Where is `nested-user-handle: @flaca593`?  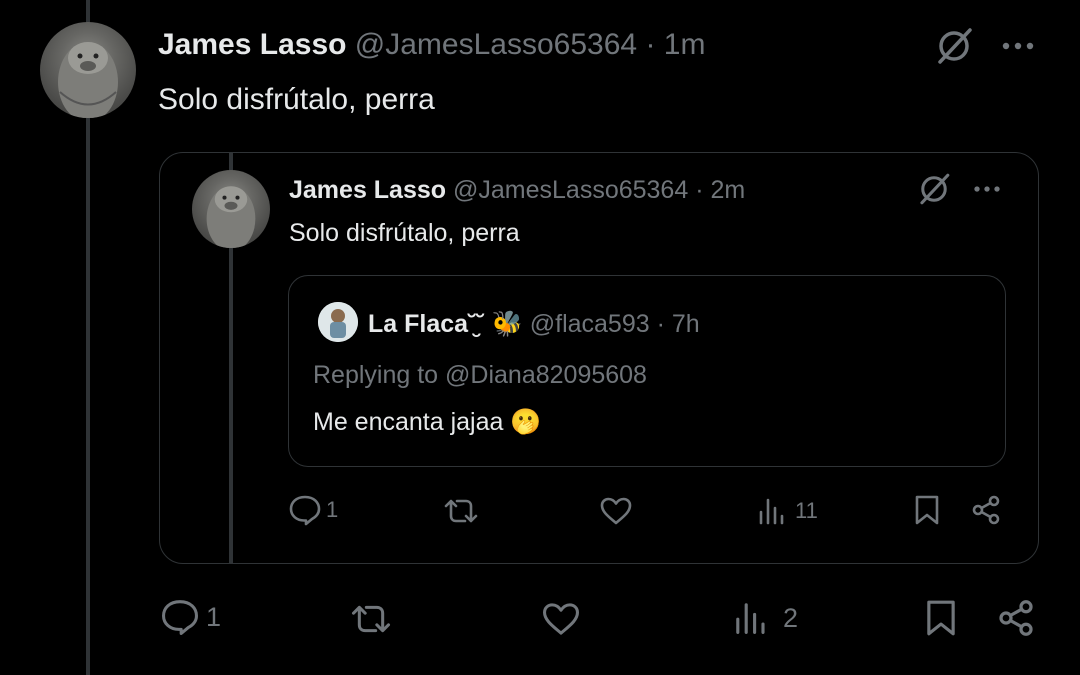 nested-user-handle: @flaca593 is located at coordinates (590, 324).